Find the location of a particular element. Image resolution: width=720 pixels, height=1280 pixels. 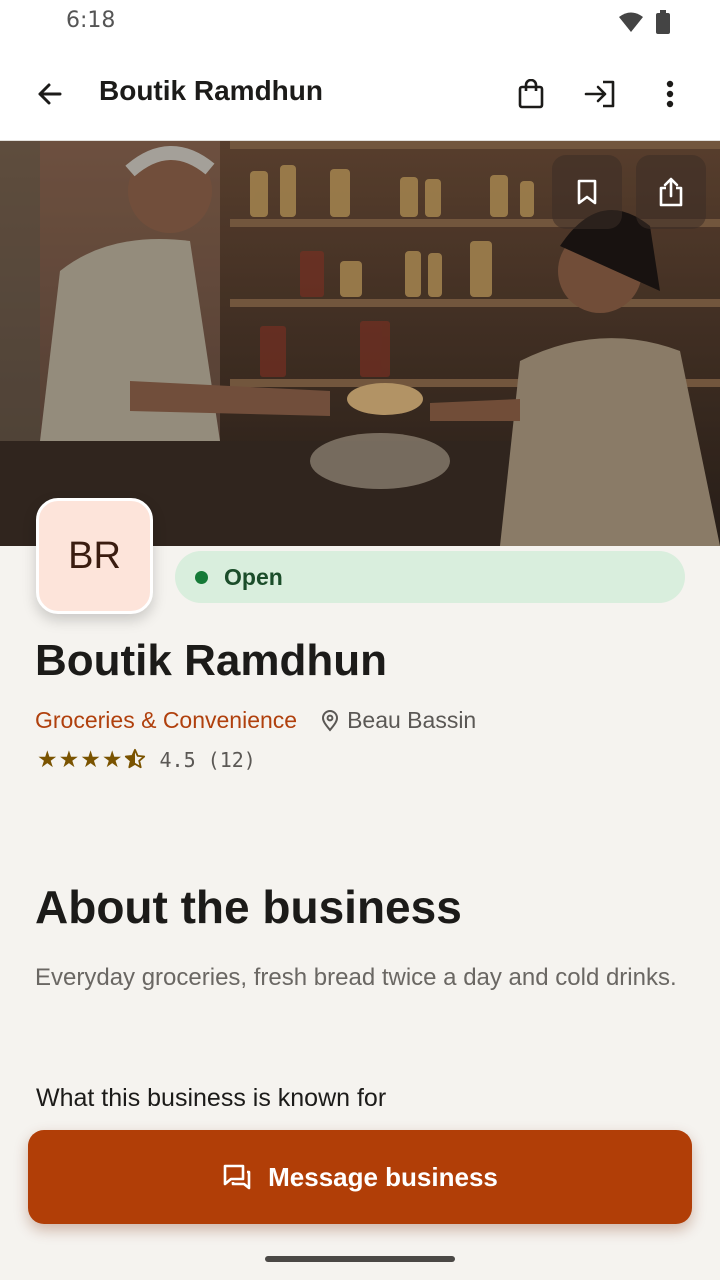

status-bar: 6:18 is located at coordinates (360, 22).